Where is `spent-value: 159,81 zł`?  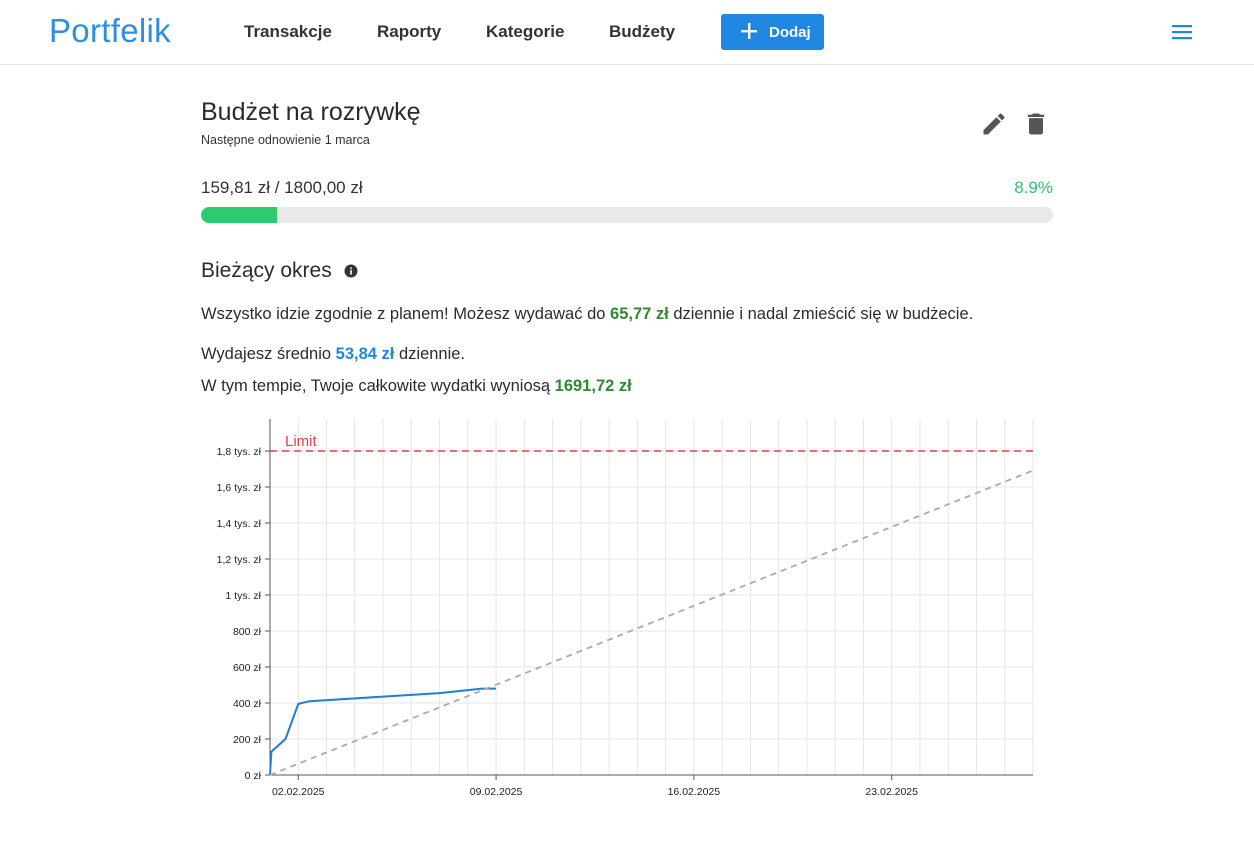 spent-value: 159,81 zł is located at coordinates (235, 187).